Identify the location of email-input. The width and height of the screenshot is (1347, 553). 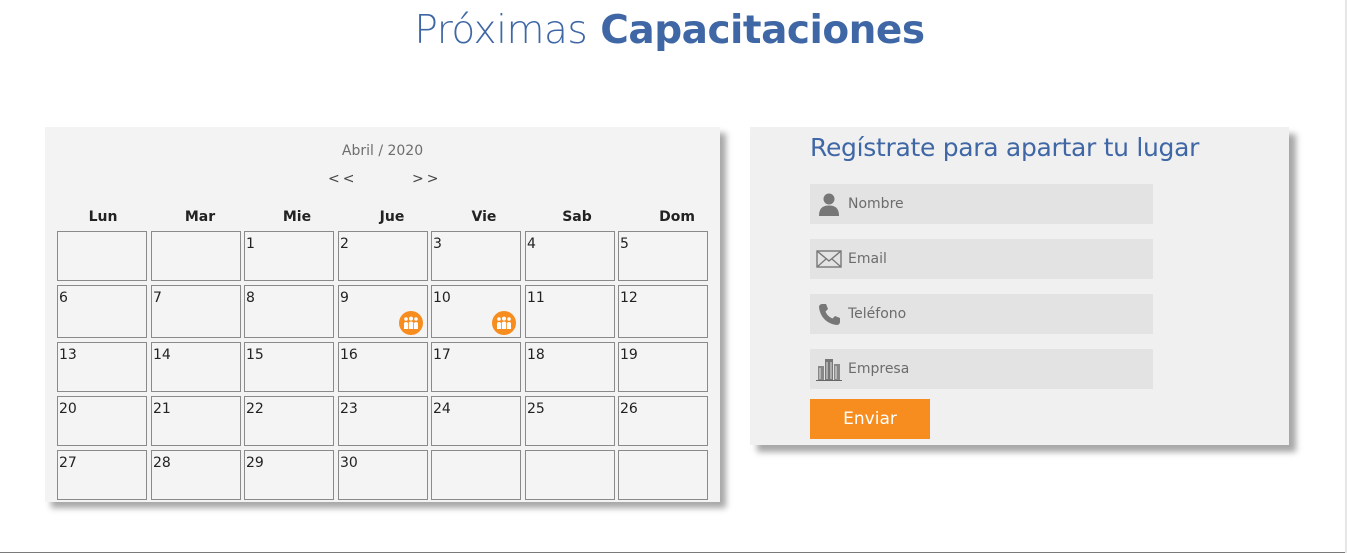
(998, 259).